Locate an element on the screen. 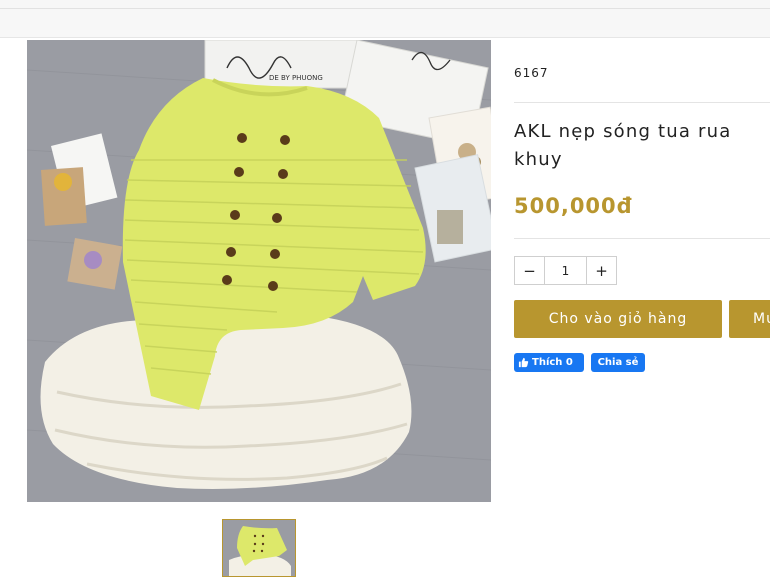 This screenshot has height=577, width=770. product-thumbnail is located at coordinates (259, 548).